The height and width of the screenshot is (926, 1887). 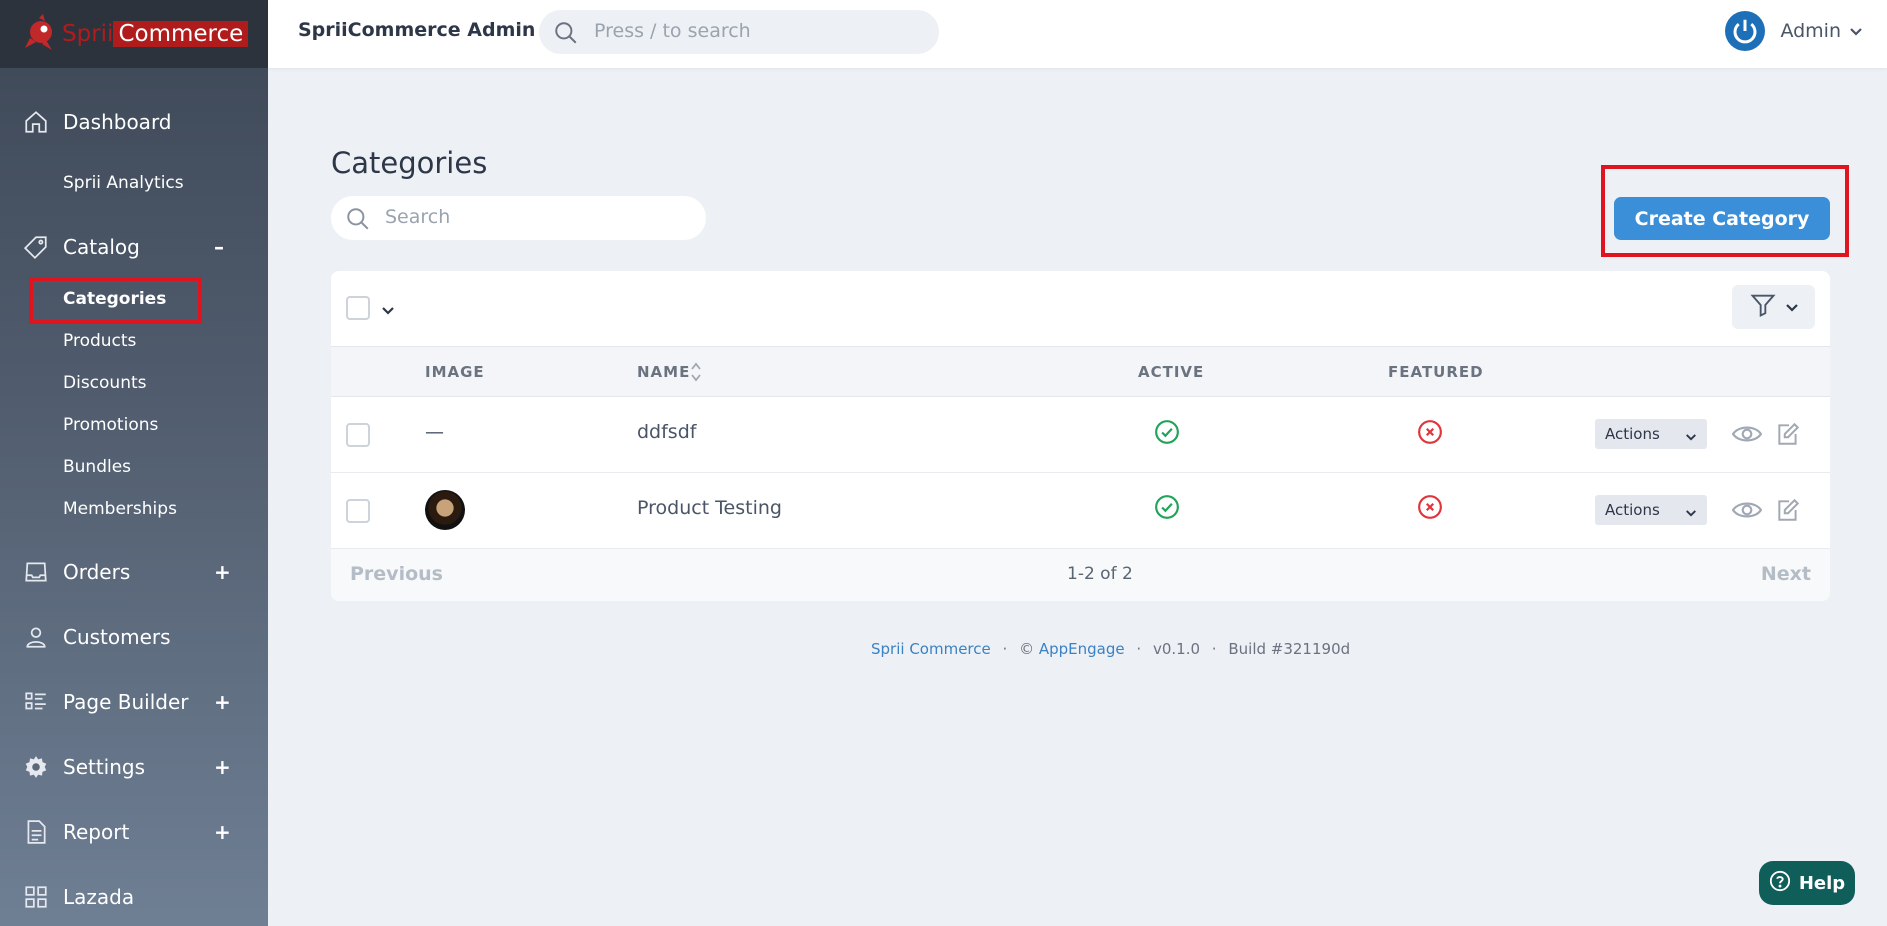 I want to click on sidebar-item-promotions: Promotions, so click(x=110, y=425).